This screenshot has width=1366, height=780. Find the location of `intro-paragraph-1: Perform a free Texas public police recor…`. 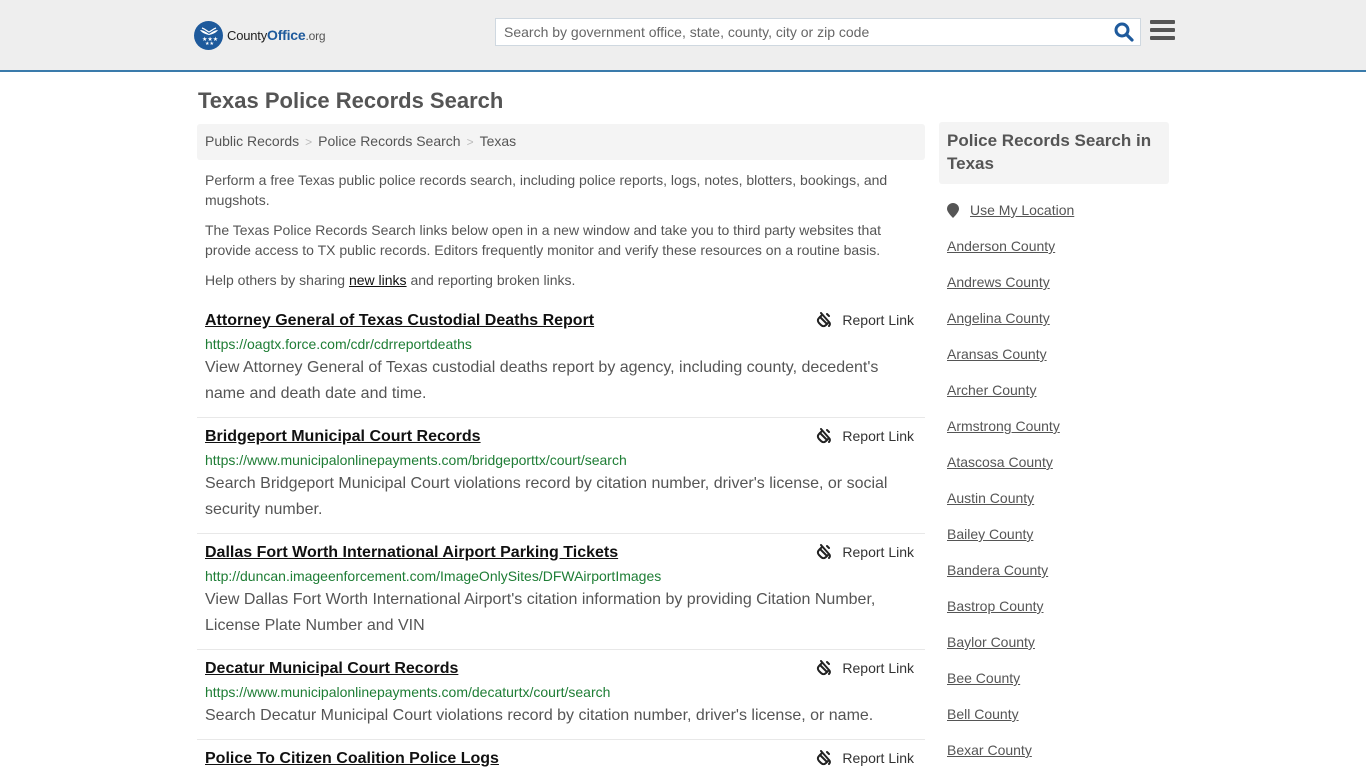

intro-paragraph-1: Perform a free Texas public police recor… is located at coordinates (546, 190).